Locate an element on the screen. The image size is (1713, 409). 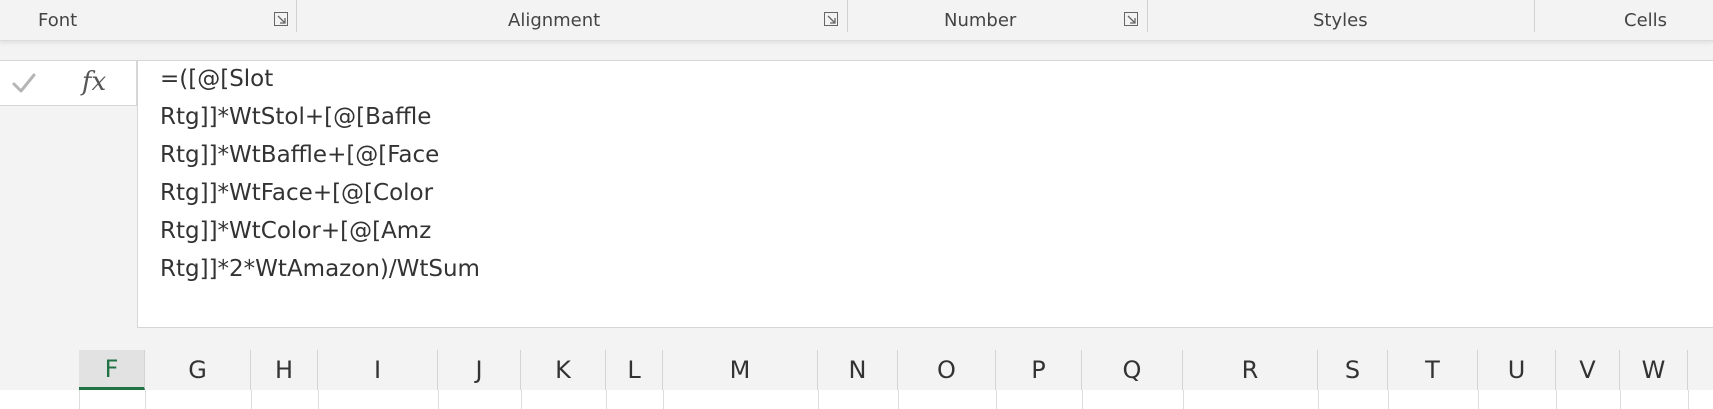
alignment-group-label: Alignment is located at coordinates (554, 20).